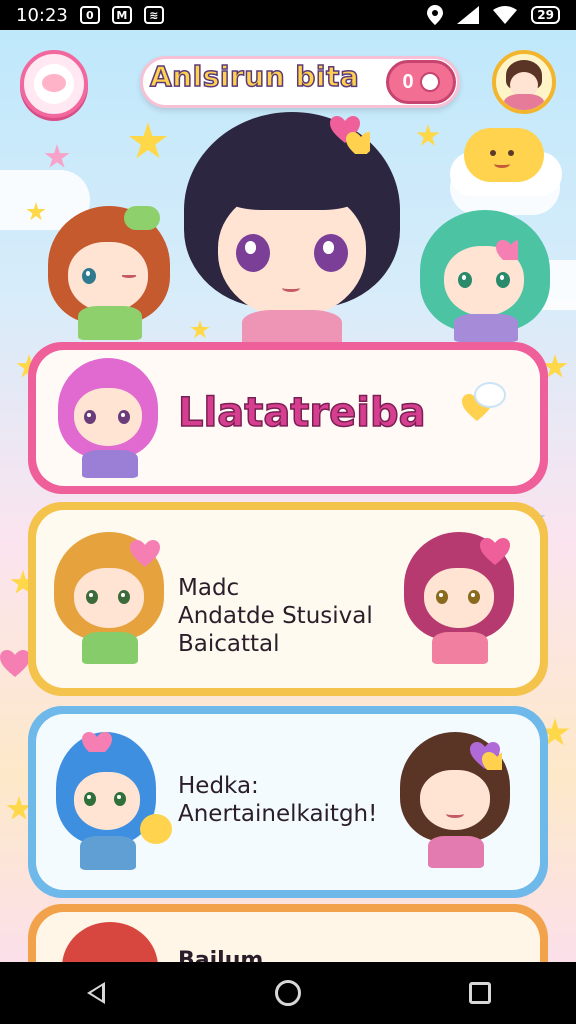 Image resolution: width=576 pixels, height=1024 pixels. I want to click on redhair-character-illustration, so click(112, 942).